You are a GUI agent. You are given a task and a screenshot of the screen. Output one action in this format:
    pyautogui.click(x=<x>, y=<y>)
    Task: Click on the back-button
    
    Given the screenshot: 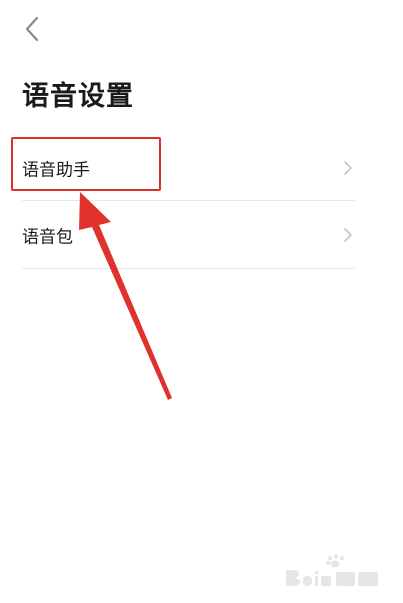 What is the action you would take?
    pyautogui.click(x=33, y=29)
    